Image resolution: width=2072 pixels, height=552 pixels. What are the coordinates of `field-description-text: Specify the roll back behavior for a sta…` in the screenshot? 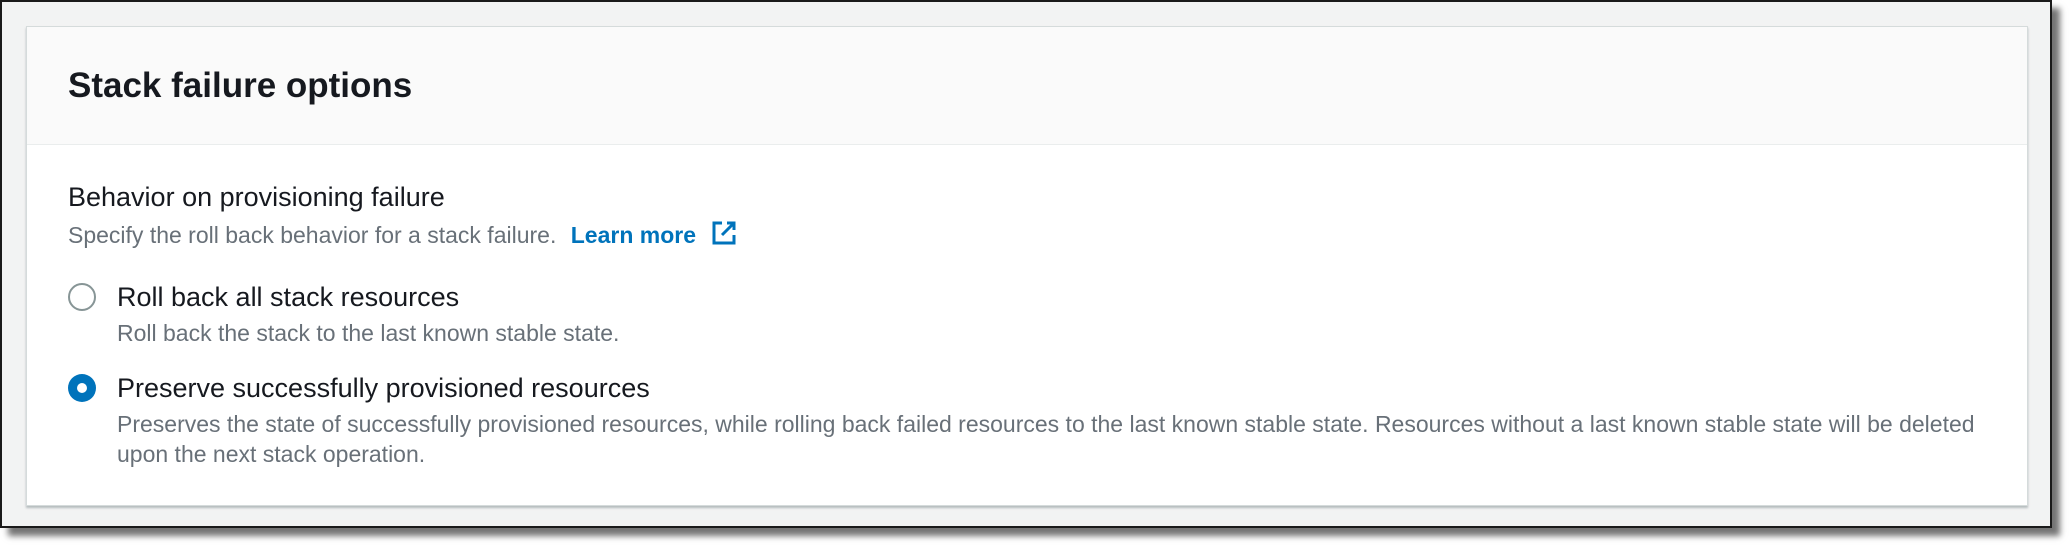 It's located at (312, 235).